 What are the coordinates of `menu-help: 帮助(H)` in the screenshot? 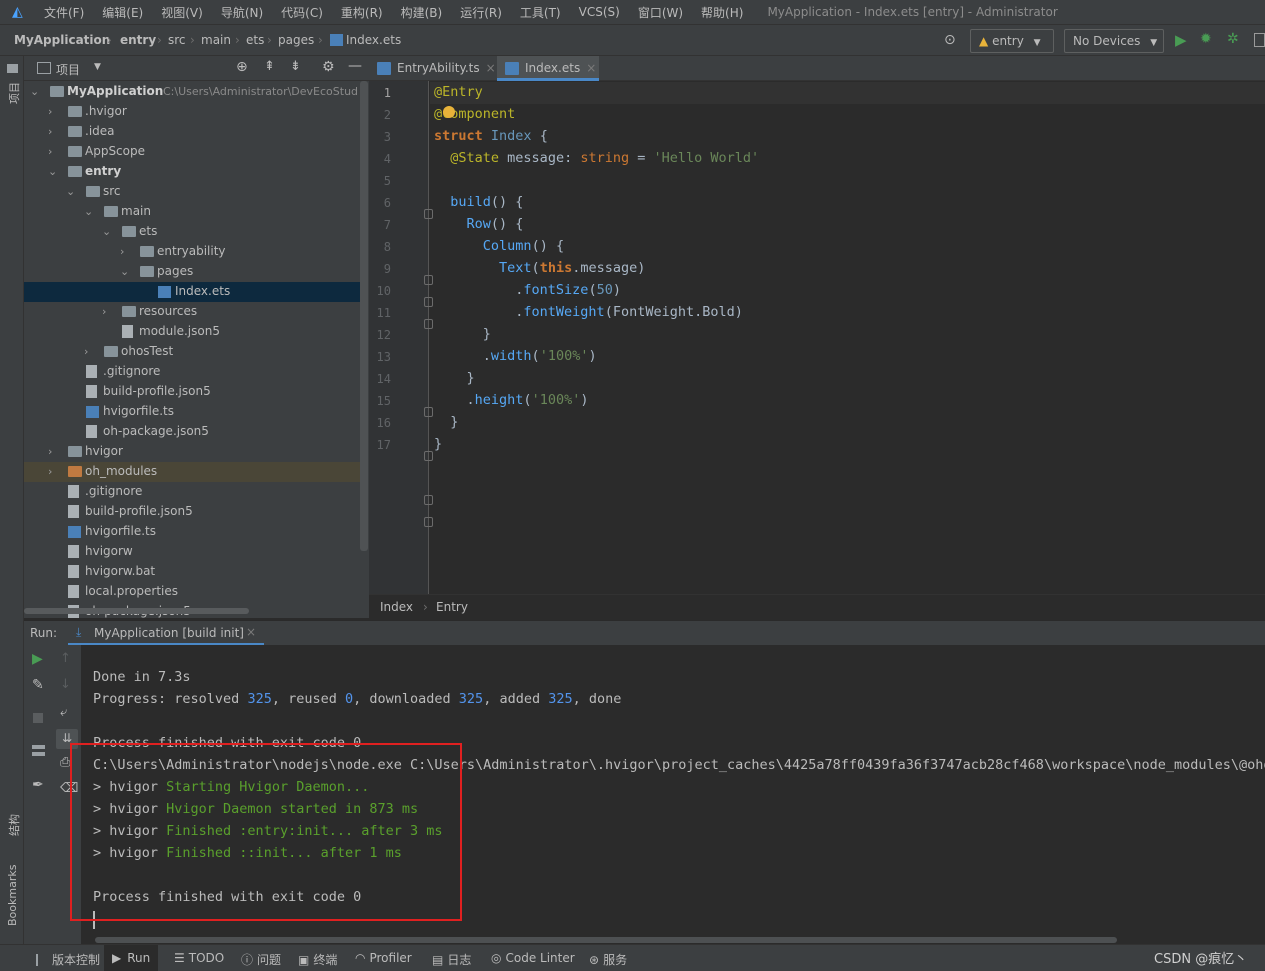 It's located at (723, 12).